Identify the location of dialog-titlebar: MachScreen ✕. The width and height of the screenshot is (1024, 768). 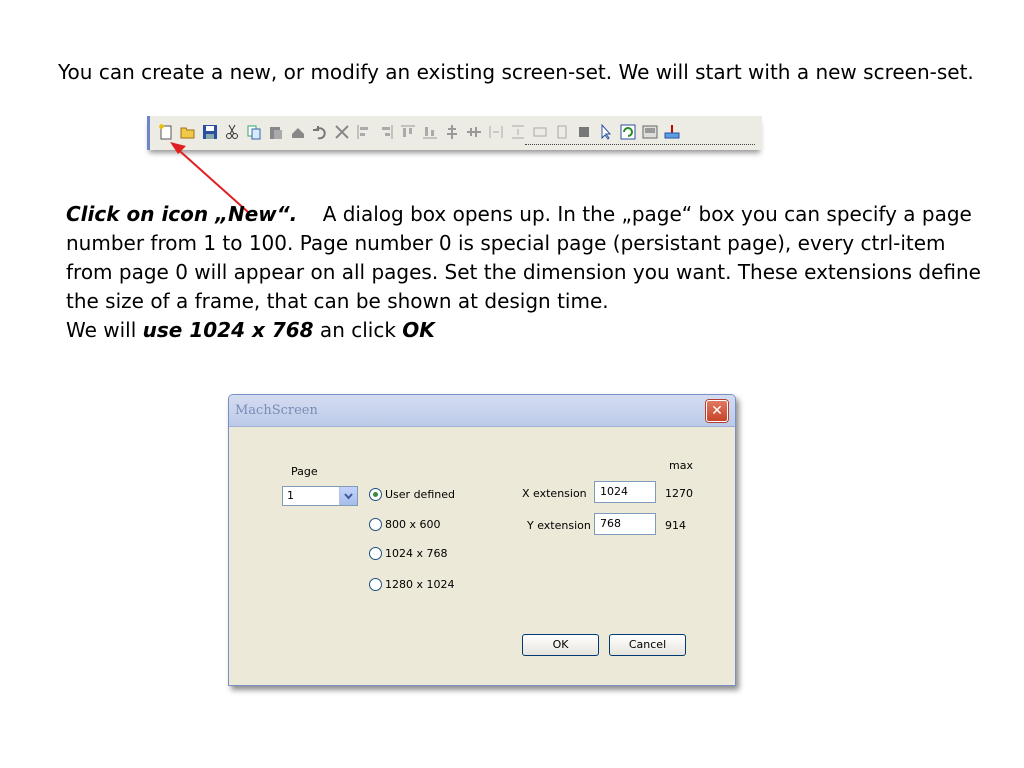
(482, 411).